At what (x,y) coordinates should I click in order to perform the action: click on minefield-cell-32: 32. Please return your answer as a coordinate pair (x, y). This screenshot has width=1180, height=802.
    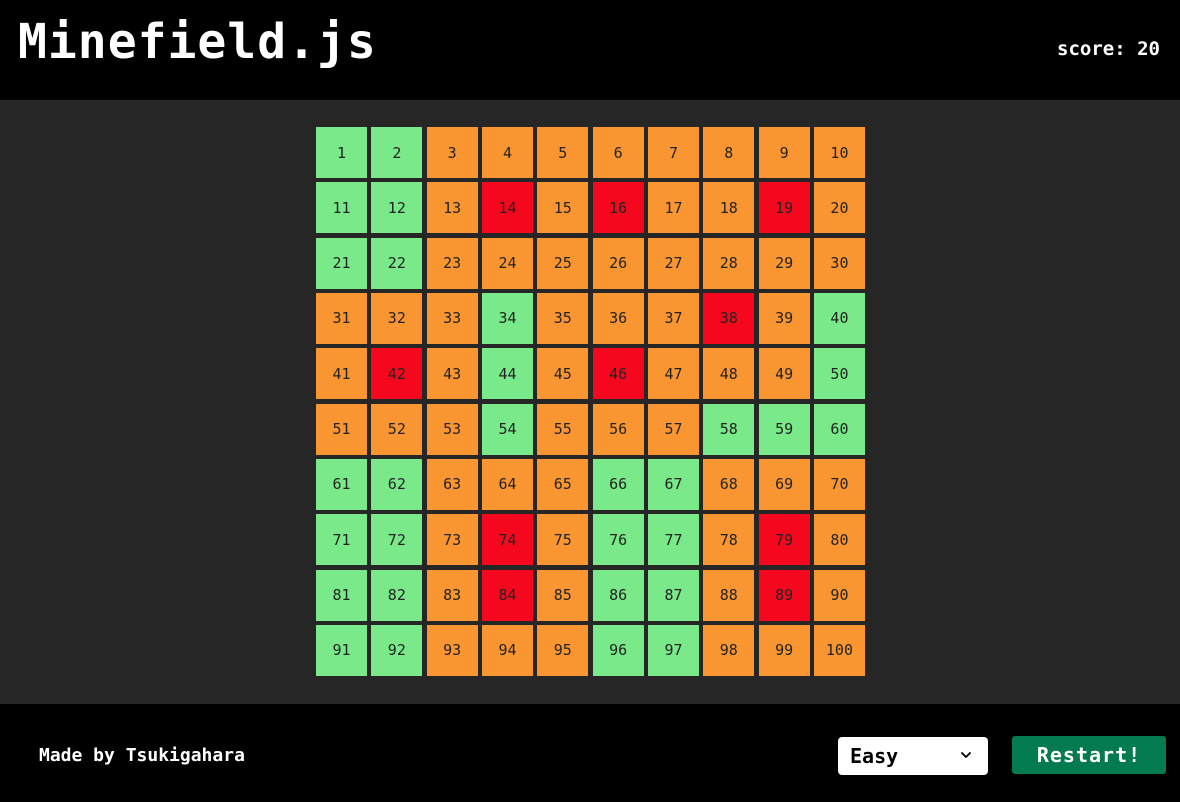
    Looking at the image, I should click on (397, 318).